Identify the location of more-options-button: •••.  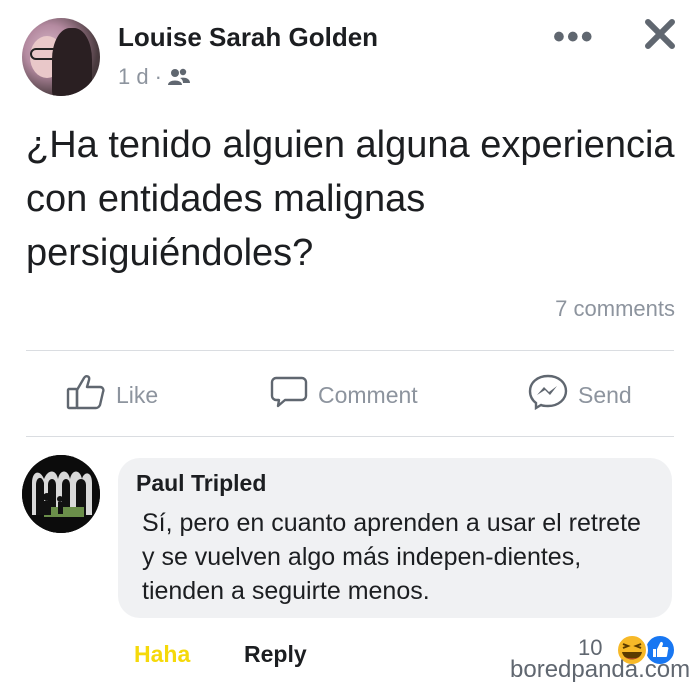
(574, 37).